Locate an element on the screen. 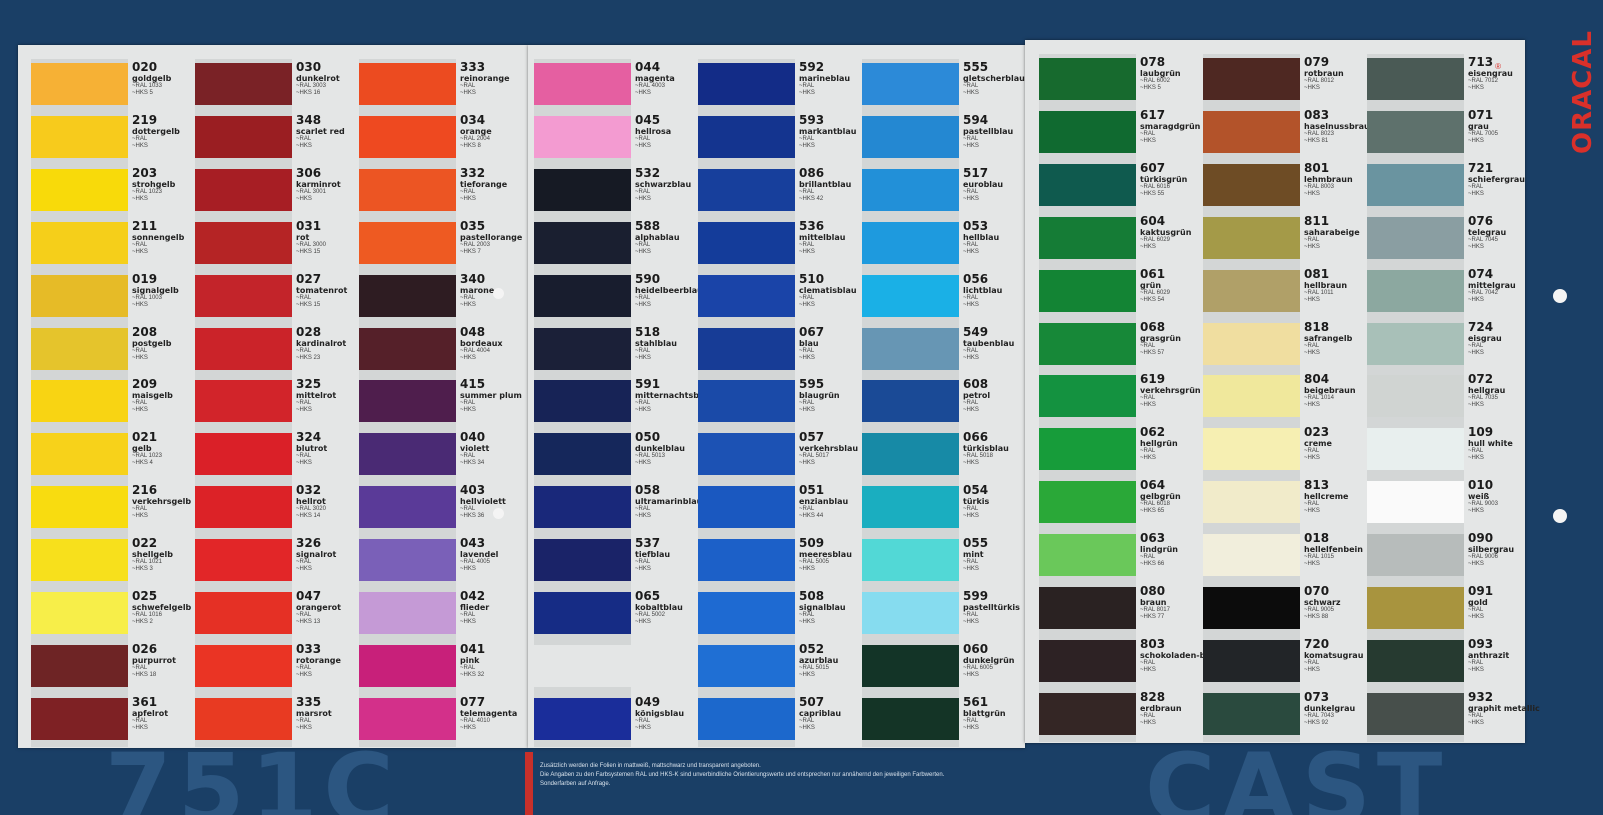  swatch-name: laubgrün is located at coordinates (1160, 73).